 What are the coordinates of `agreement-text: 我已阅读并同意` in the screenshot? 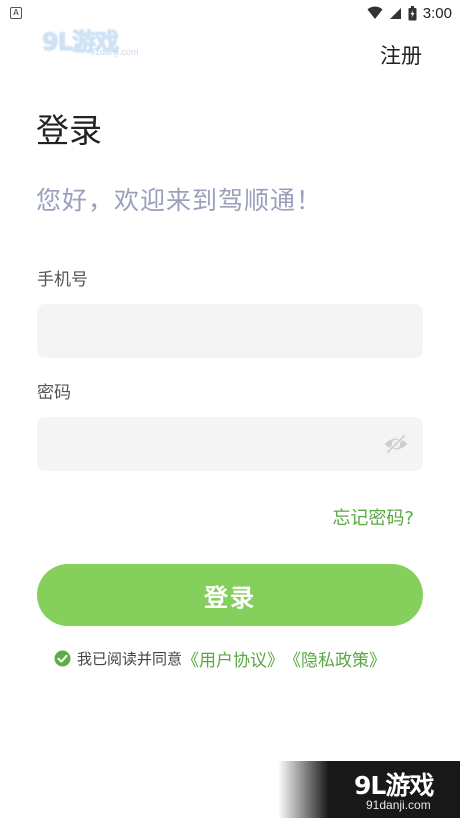 It's located at (130, 659).